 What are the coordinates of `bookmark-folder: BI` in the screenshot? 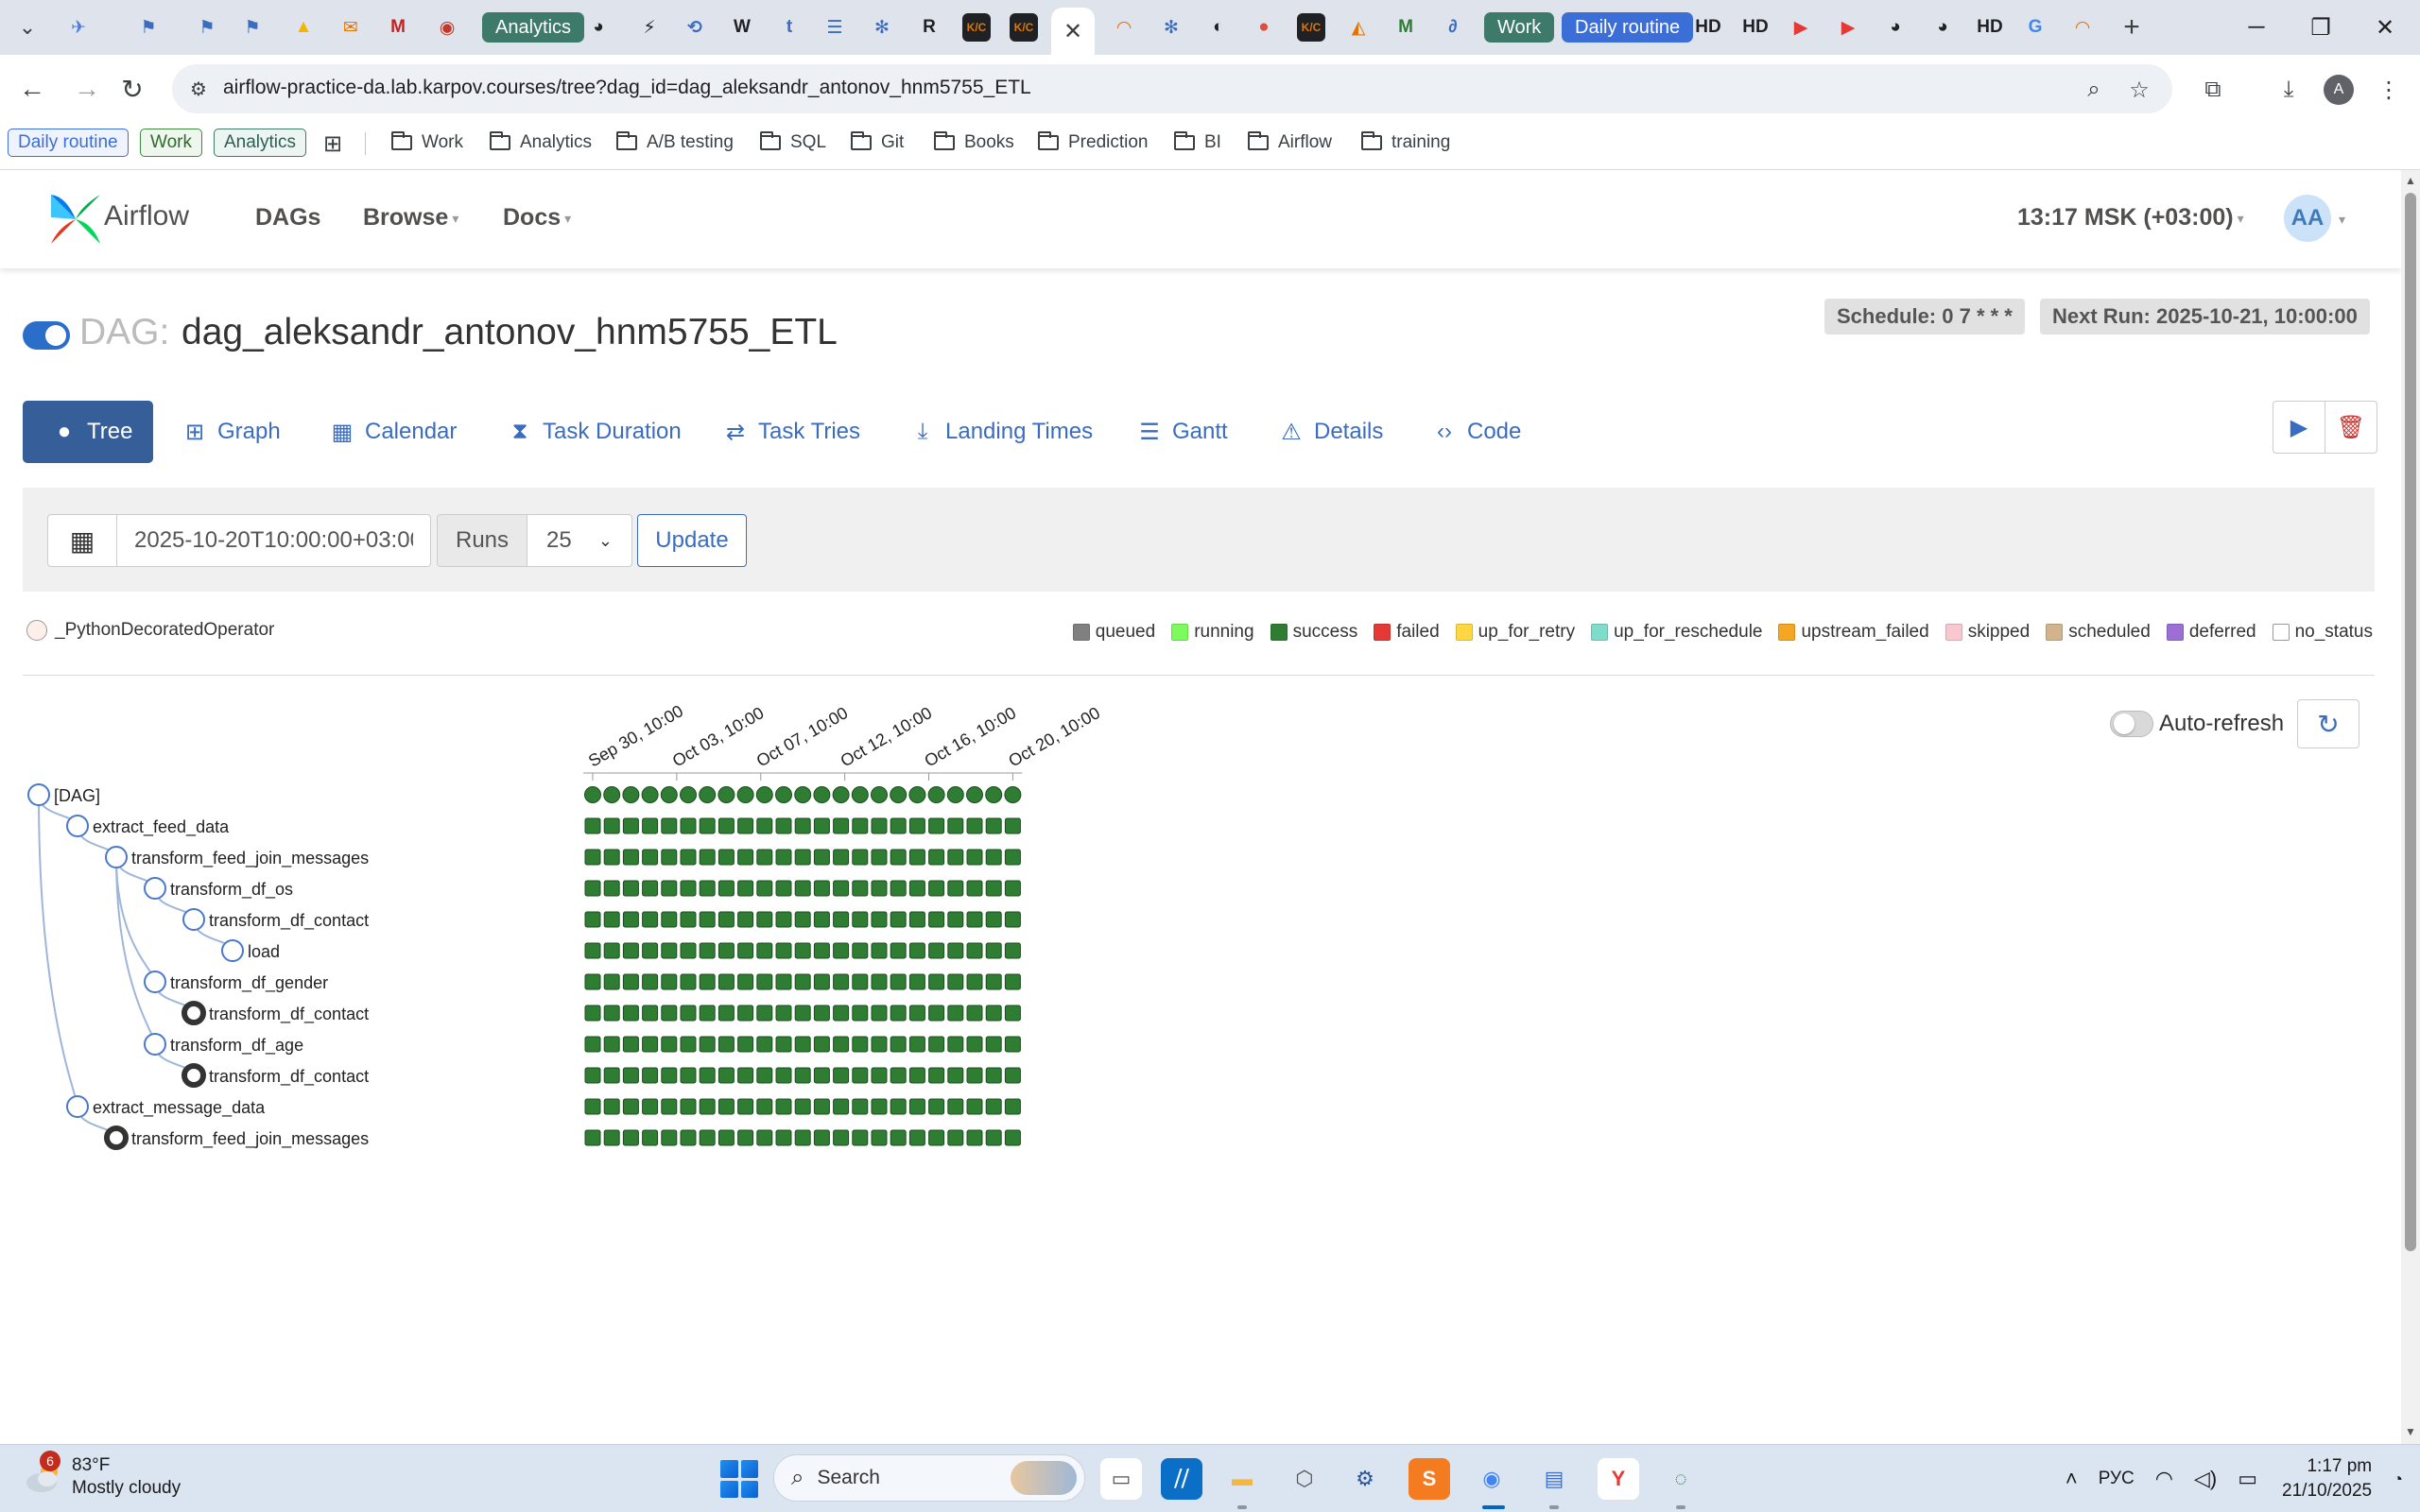 It's located at (1197, 143).